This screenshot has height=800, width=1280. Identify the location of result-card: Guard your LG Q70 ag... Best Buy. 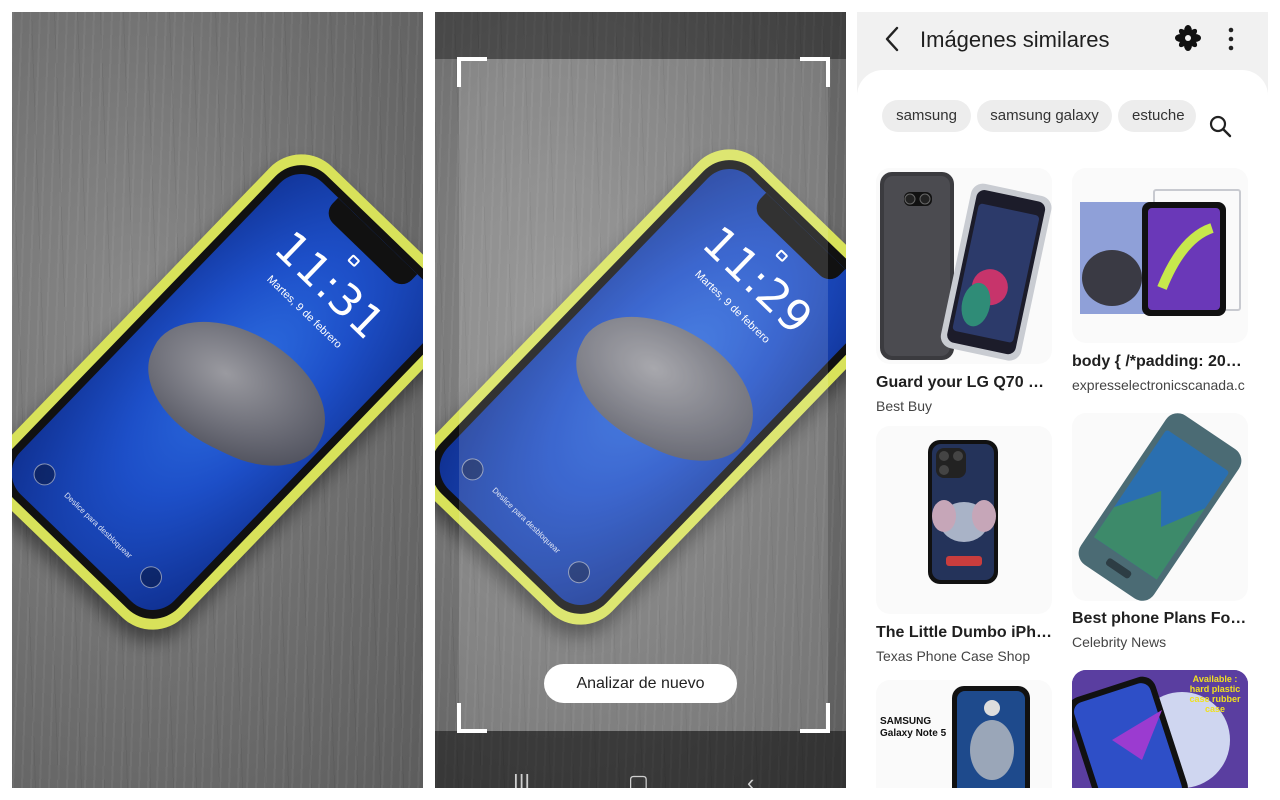
(964, 291).